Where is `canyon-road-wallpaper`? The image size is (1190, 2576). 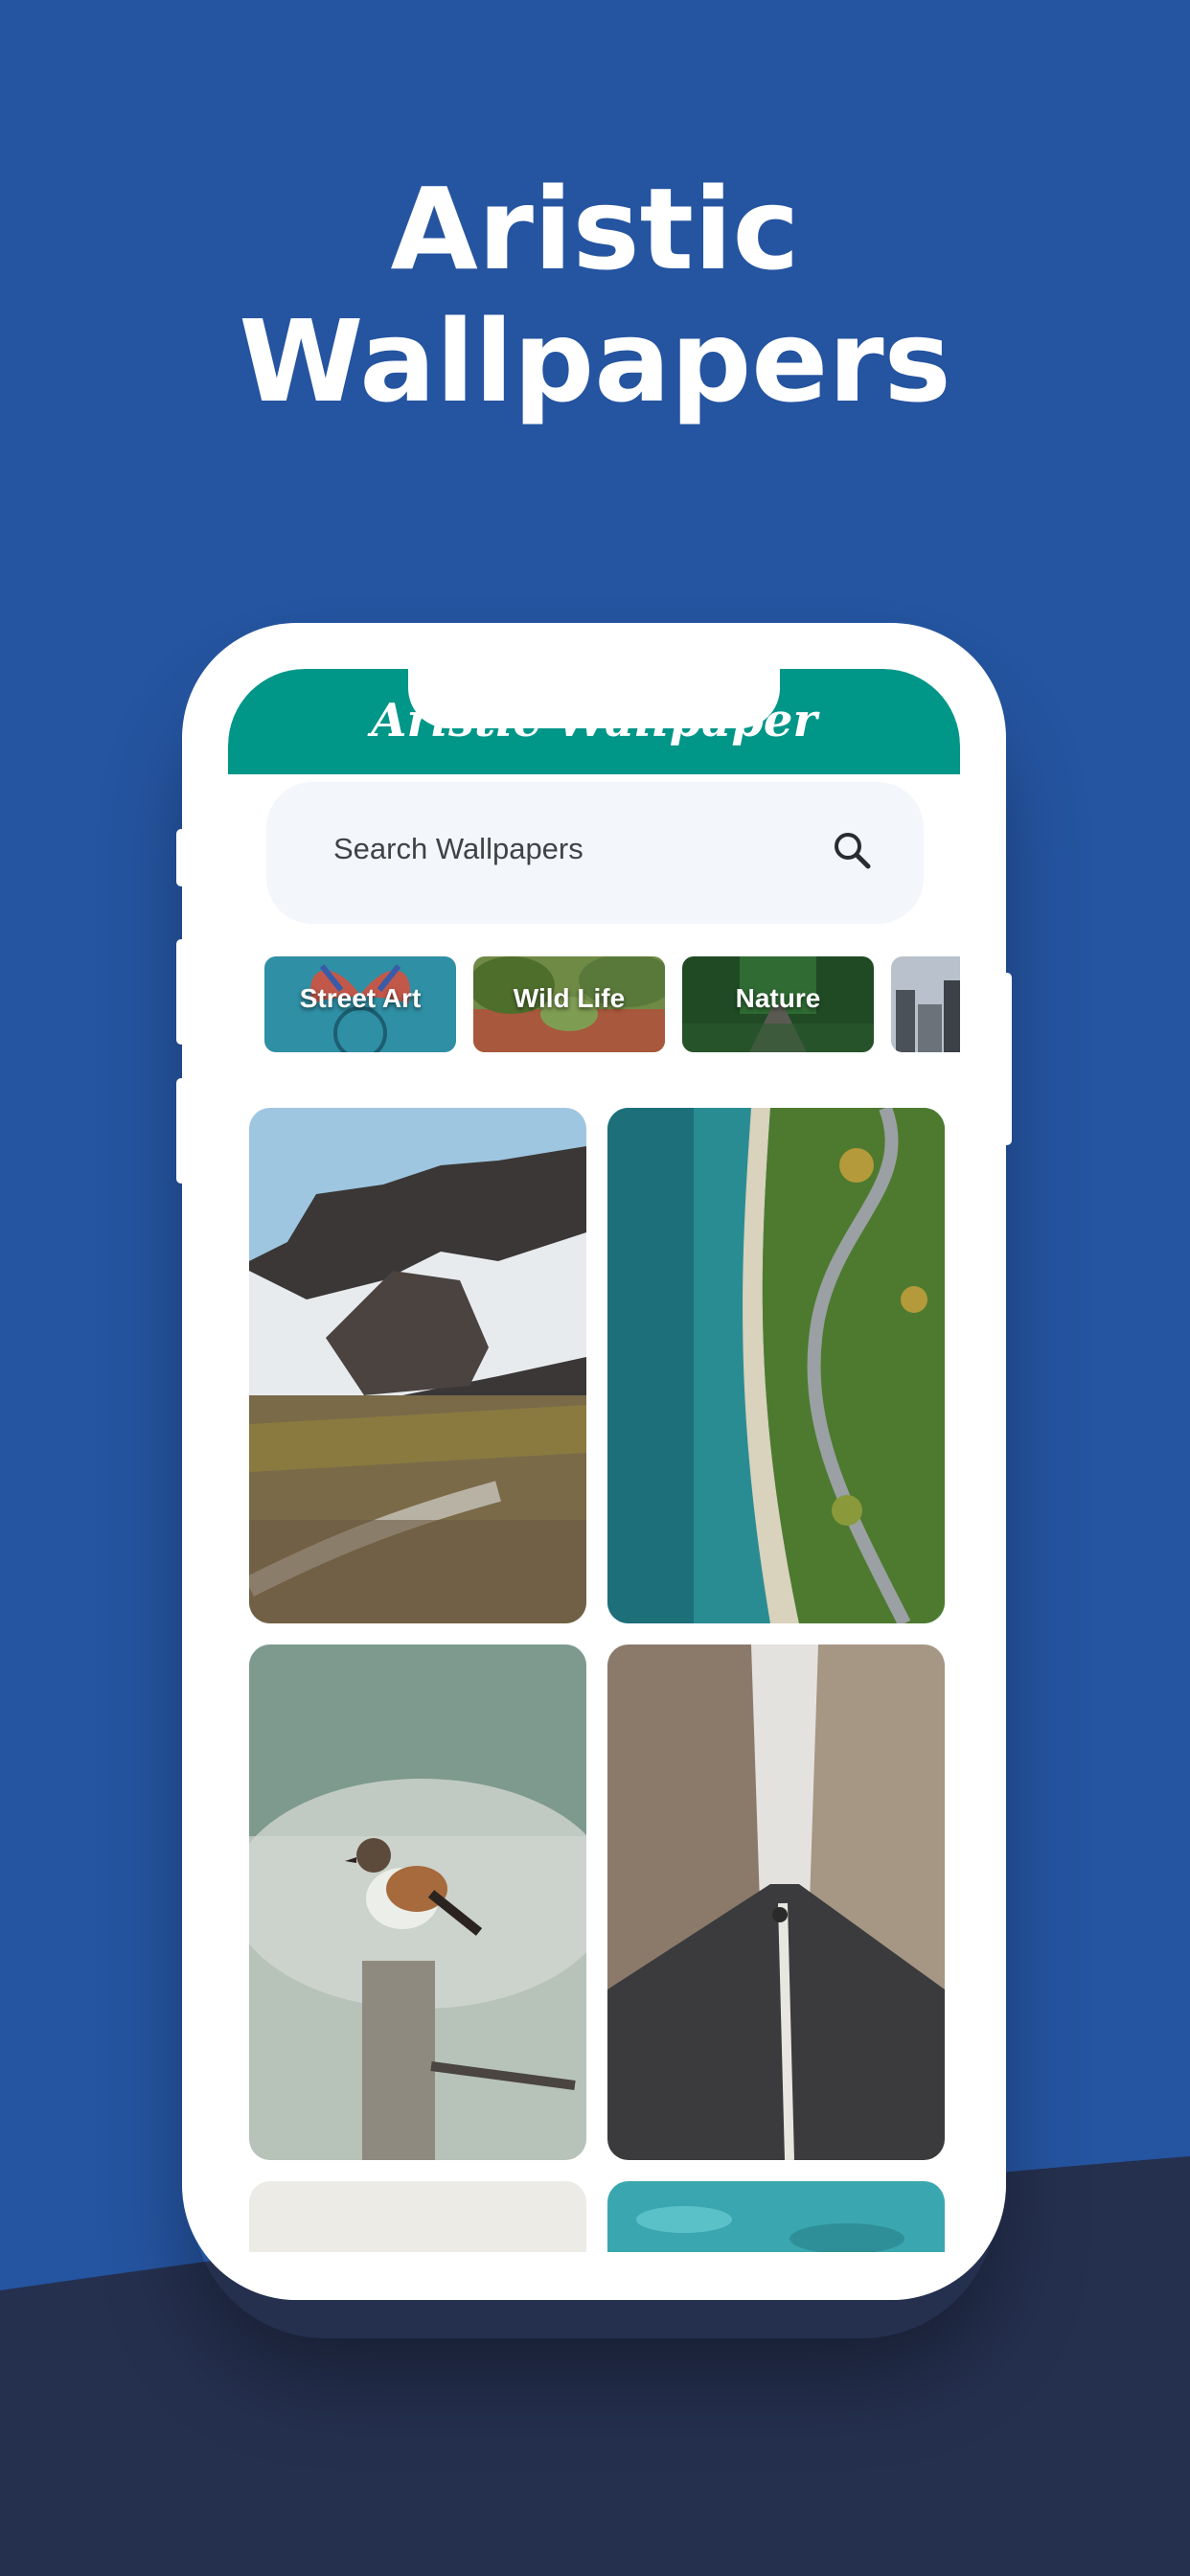
canyon-road-wallpaper is located at coordinates (776, 1902).